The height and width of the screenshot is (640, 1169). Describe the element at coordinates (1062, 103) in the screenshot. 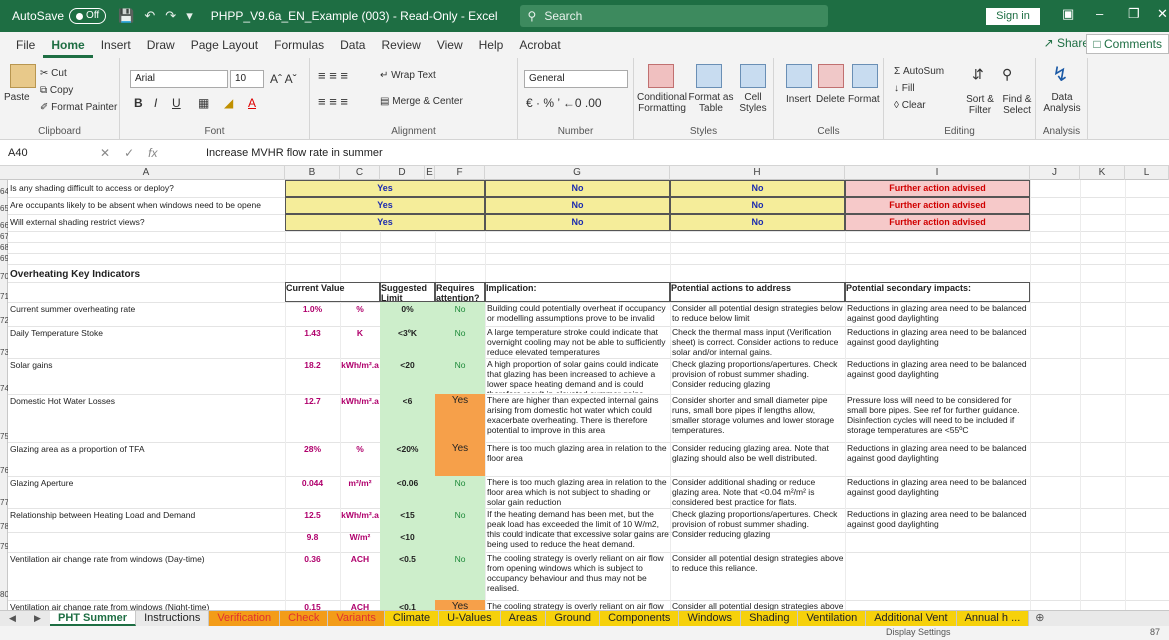

I see `data-analysis-button: Data Analysis` at that location.